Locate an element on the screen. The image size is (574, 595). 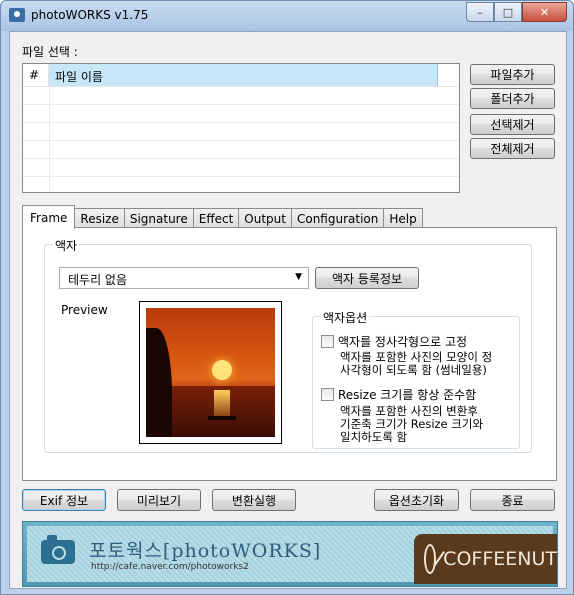
file-select-label: 파일 선택 : is located at coordinates (50, 52).